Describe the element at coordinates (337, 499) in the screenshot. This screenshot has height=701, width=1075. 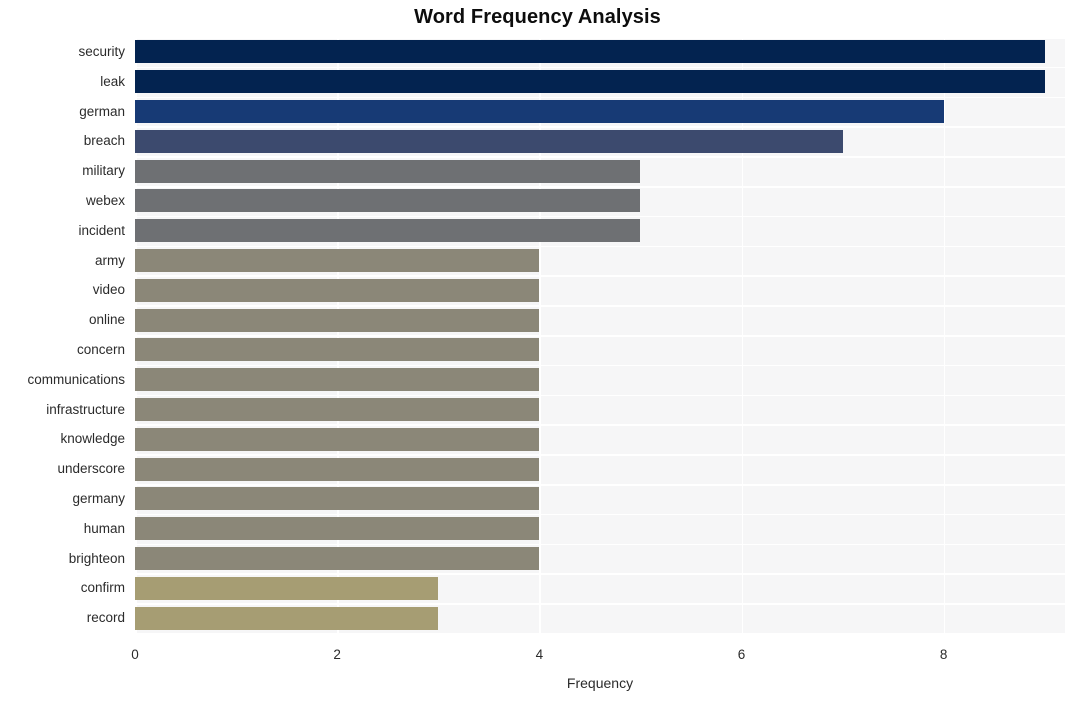
I see `bar-germany` at that location.